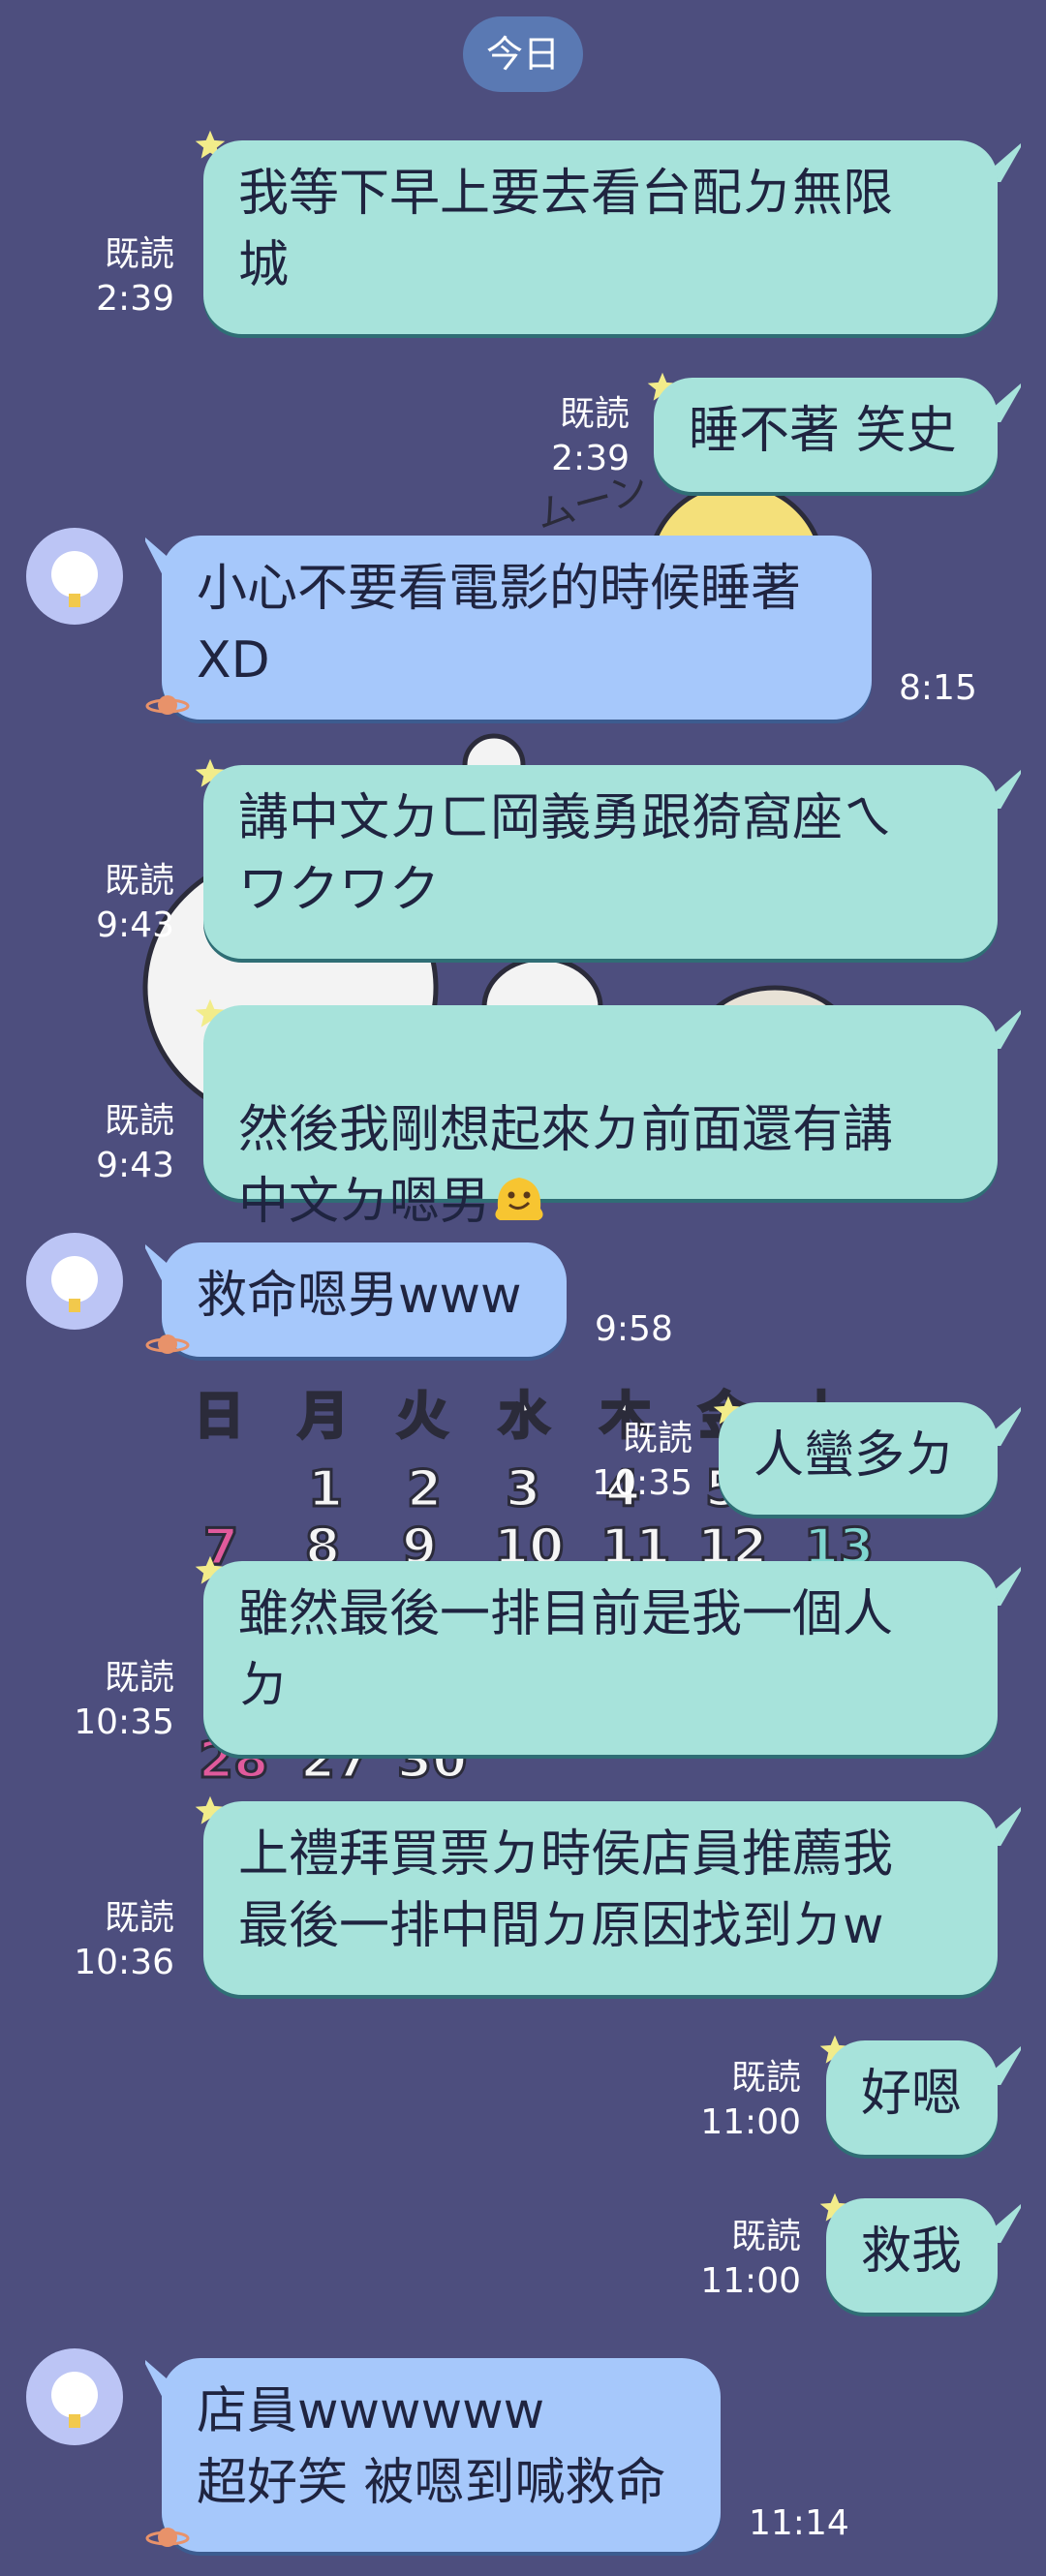 The width and height of the screenshot is (1046, 2576). What do you see at coordinates (364, 1299) in the screenshot?
I see `message-bubble: 救命嗯男www` at bounding box center [364, 1299].